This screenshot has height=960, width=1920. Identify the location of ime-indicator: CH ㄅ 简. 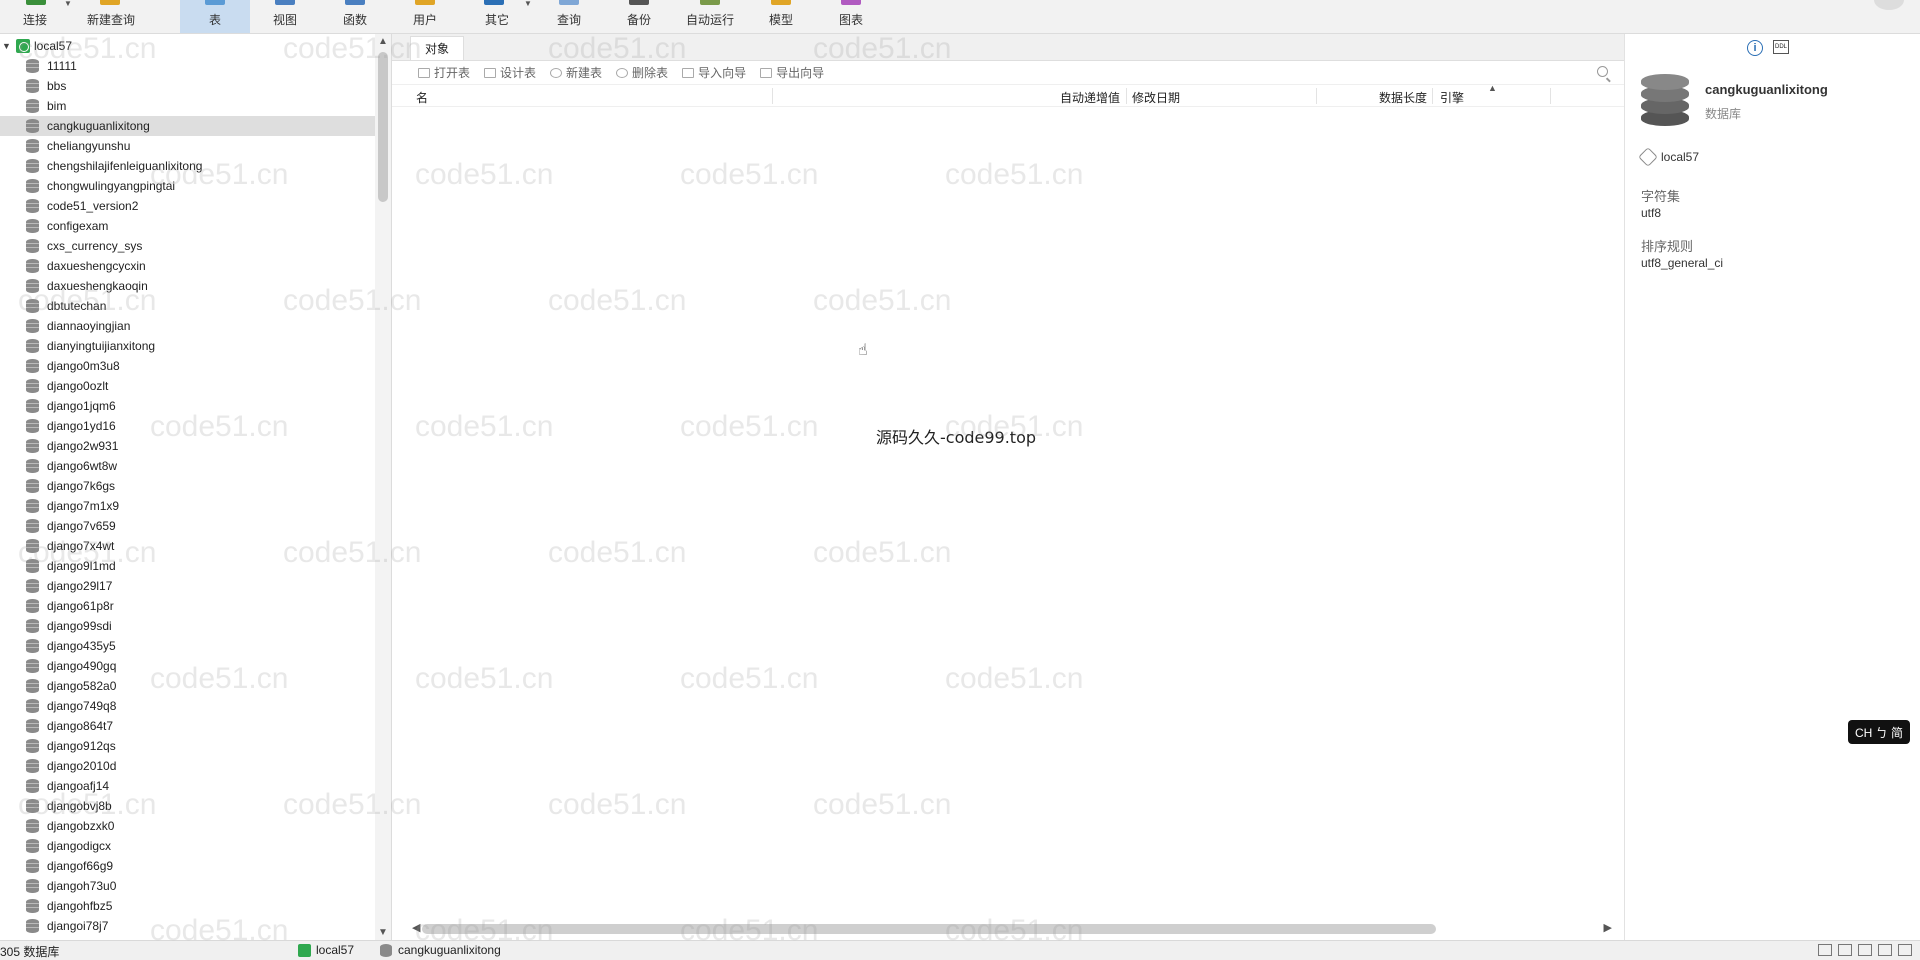
(1879, 732).